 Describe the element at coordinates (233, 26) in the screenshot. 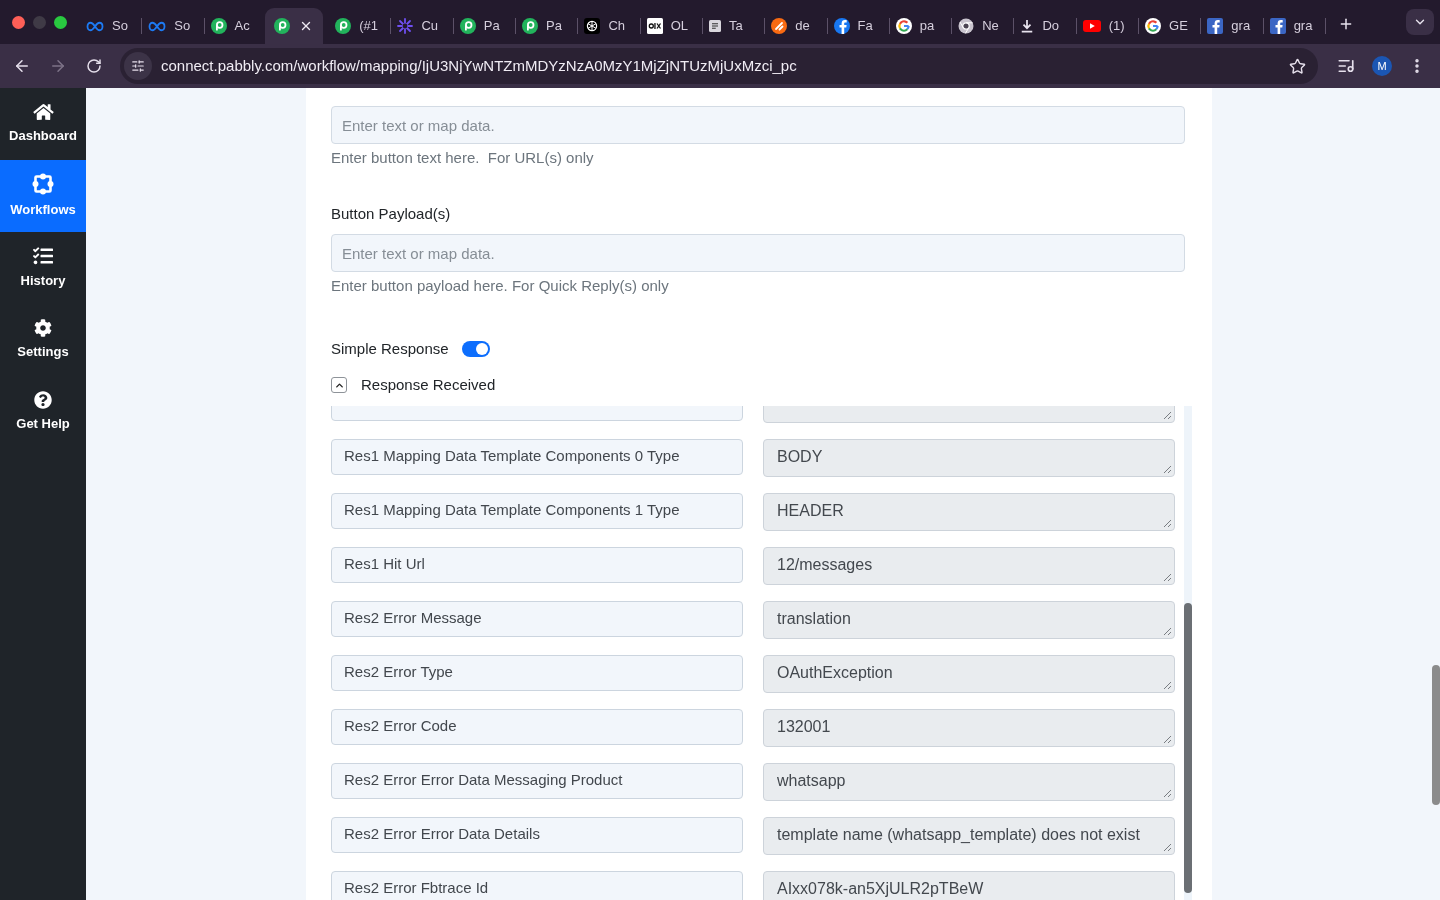

I see `browser-tab: Ac` at that location.